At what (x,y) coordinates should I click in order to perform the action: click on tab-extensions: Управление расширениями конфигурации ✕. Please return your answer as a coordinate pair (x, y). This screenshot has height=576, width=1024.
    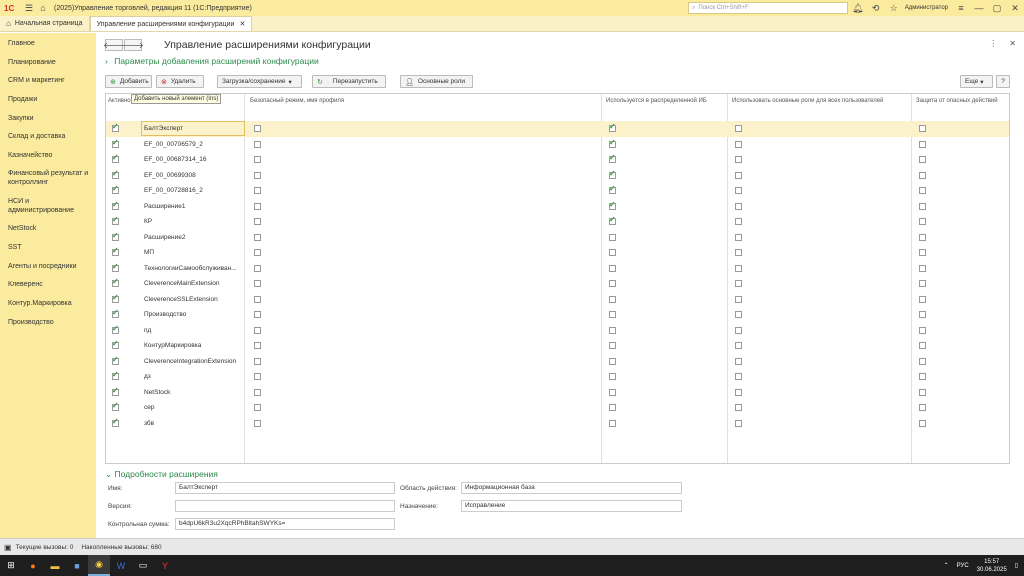
    Looking at the image, I should click on (171, 23).